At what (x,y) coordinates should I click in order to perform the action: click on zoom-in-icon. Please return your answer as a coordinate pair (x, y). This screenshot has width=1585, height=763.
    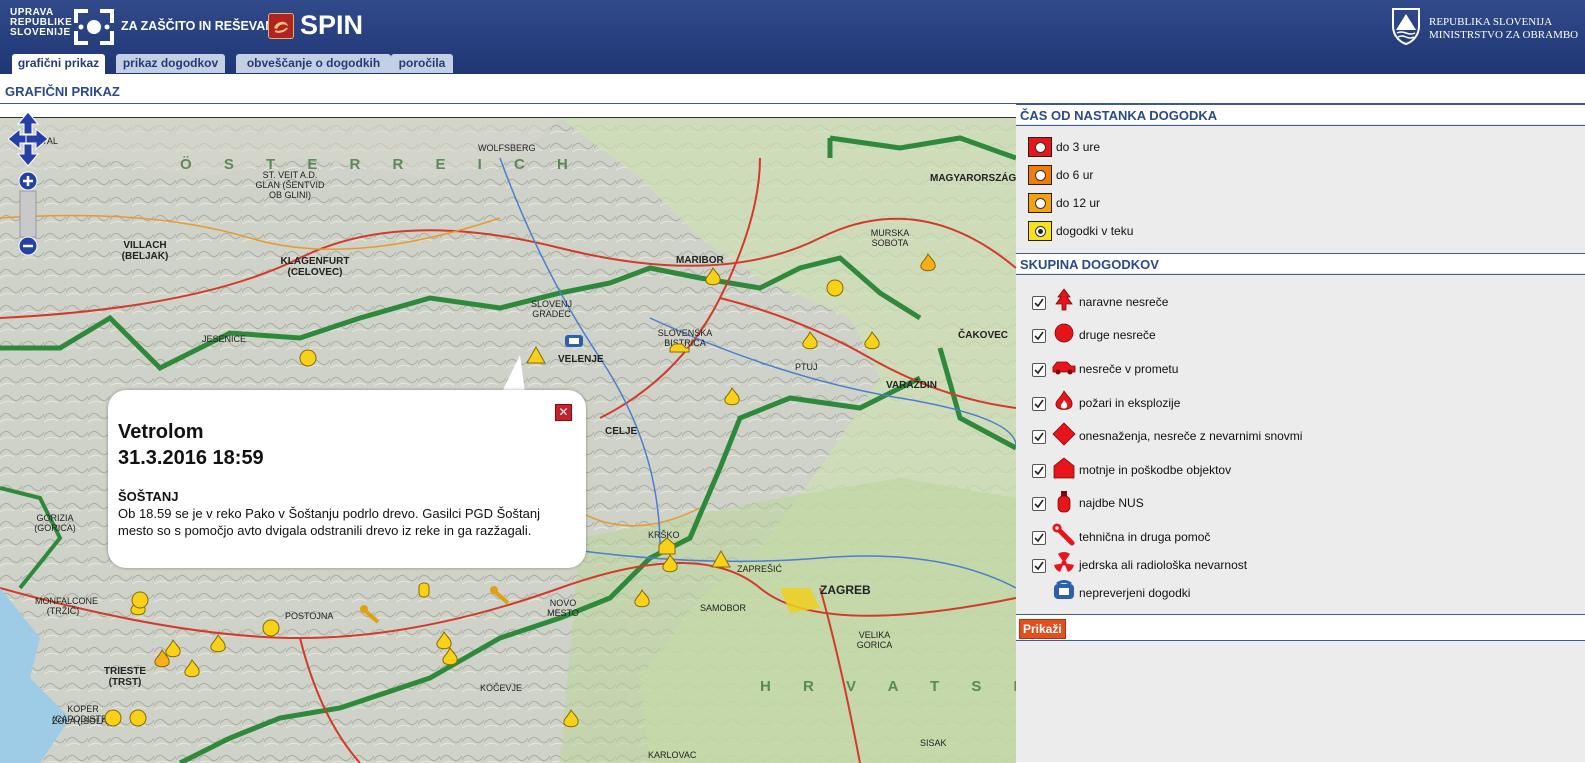
    Looking at the image, I should click on (28, 181).